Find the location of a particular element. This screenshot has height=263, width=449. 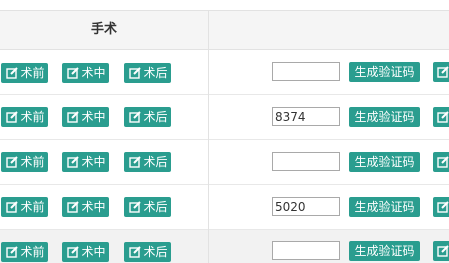

column-divider is located at coordinates (208, 136).